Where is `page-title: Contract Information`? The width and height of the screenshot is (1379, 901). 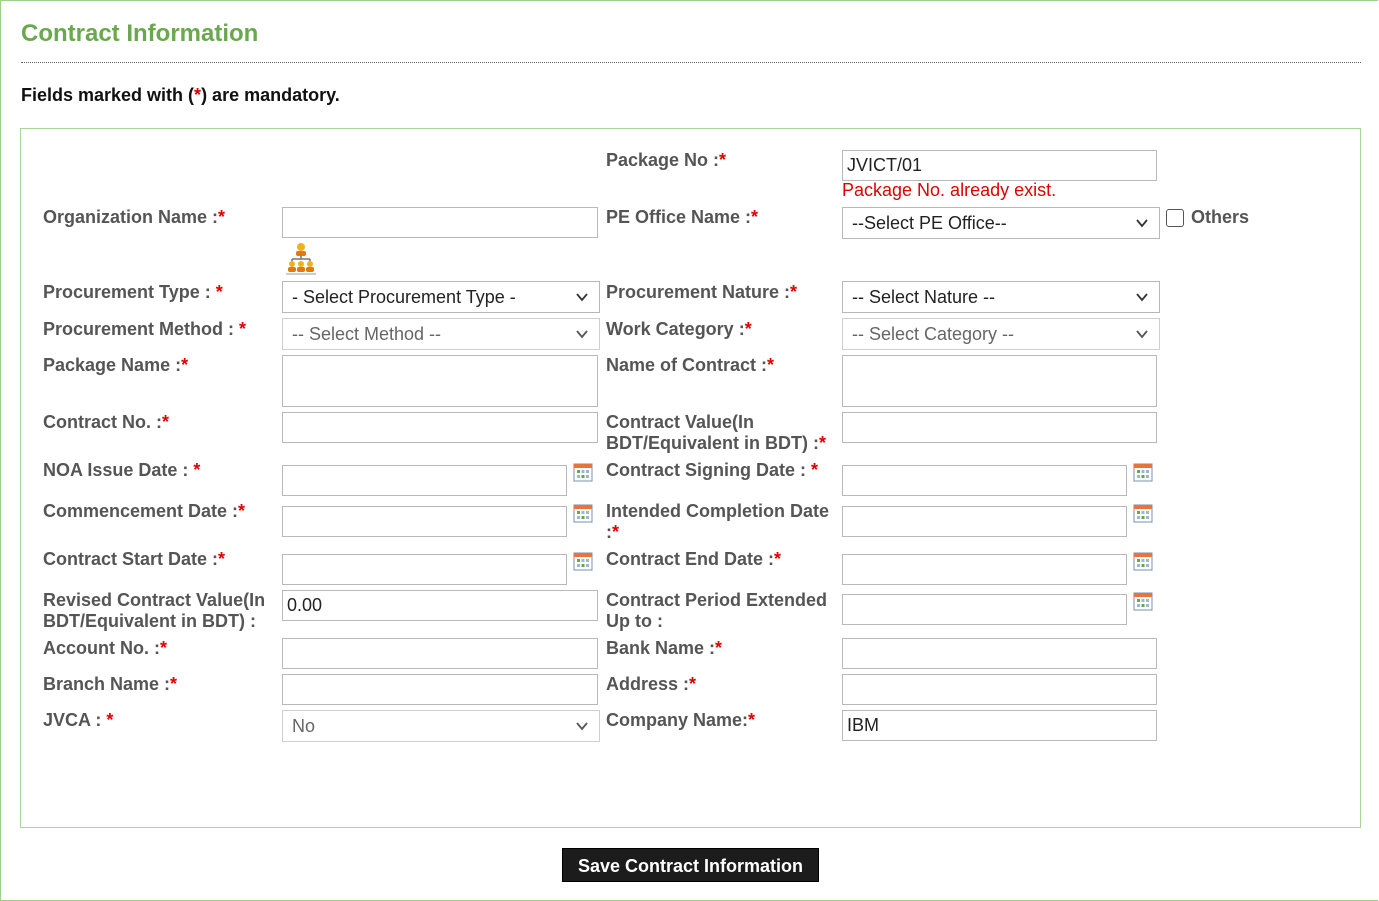
page-title: Contract Information is located at coordinates (140, 33).